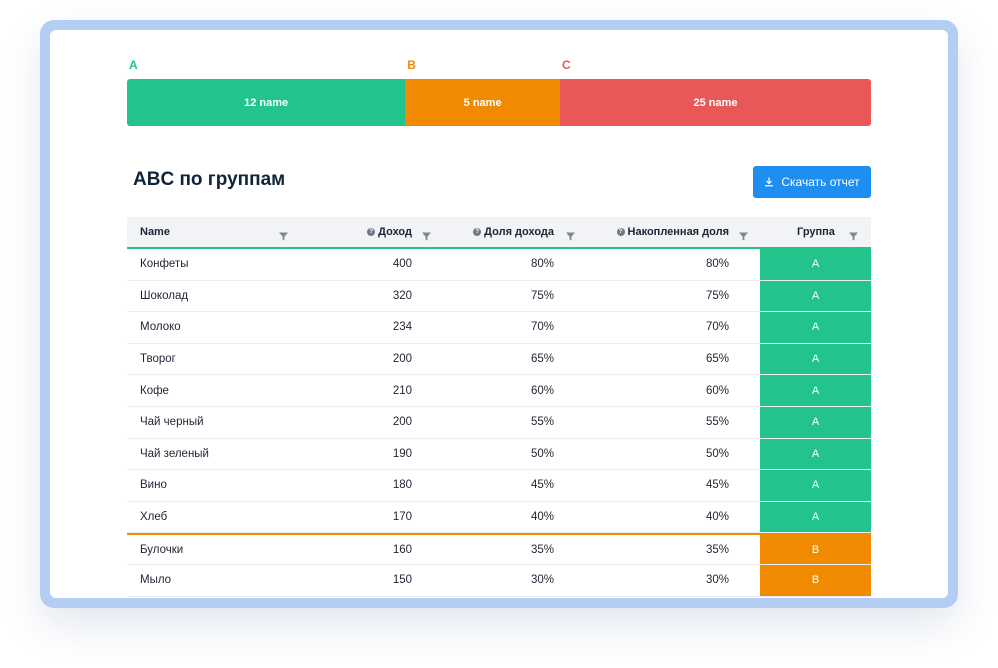  I want to click on cell-share: 45%, so click(542, 485).